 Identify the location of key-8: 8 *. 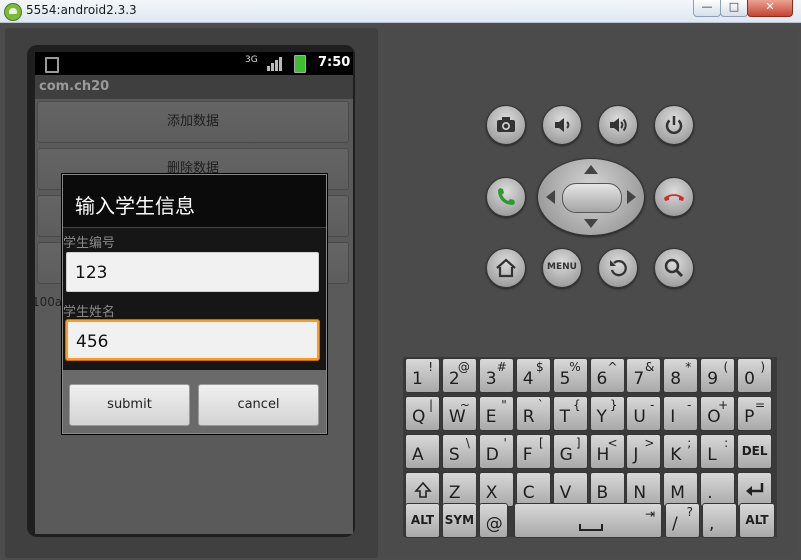
(681, 375).